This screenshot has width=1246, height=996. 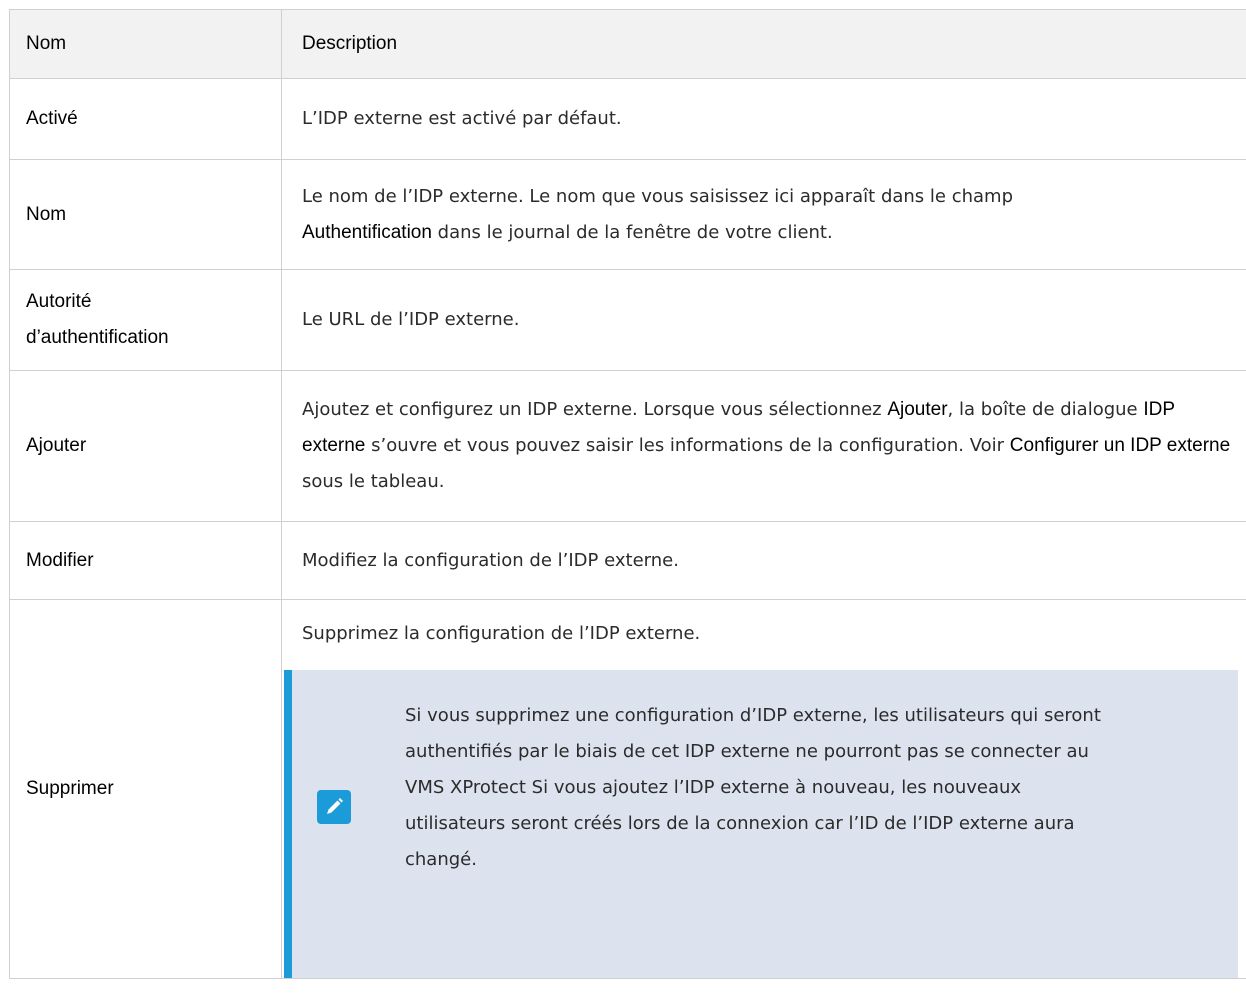 What do you see at coordinates (97, 337) in the screenshot?
I see `row-name-line: d’authentification` at bounding box center [97, 337].